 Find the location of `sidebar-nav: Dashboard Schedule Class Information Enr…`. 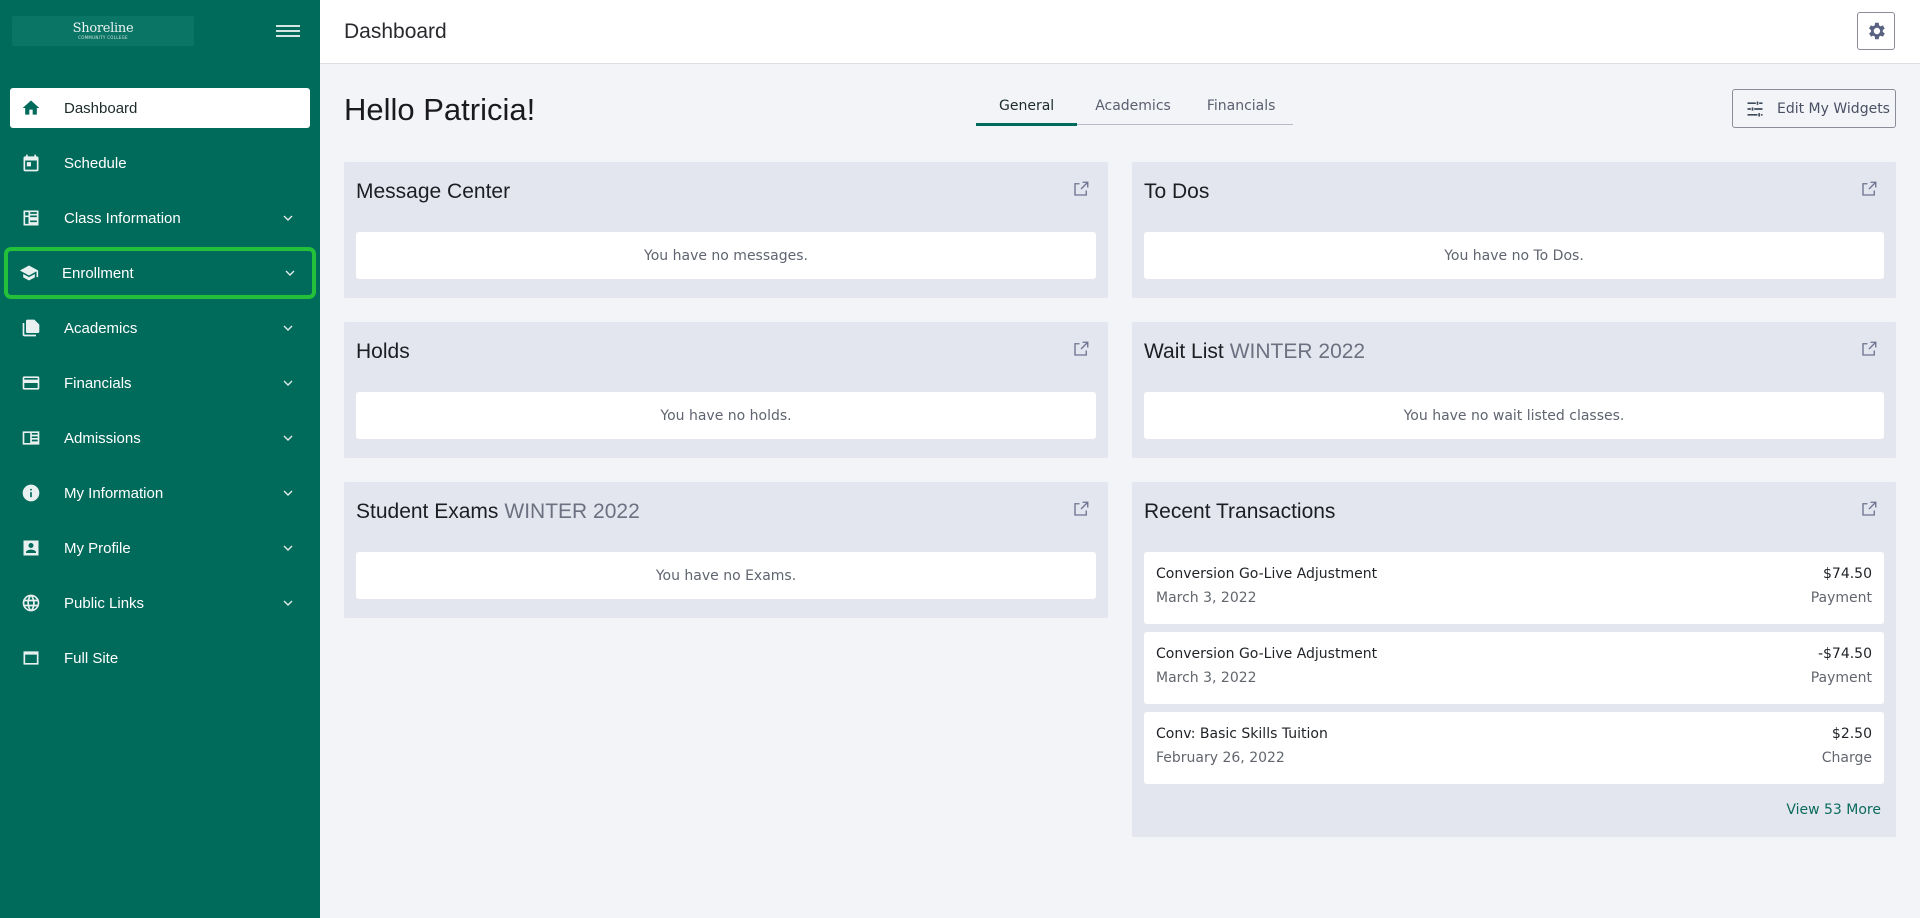

sidebar-nav: Dashboard Schedule Class Information Enr… is located at coordinates (160, 390).